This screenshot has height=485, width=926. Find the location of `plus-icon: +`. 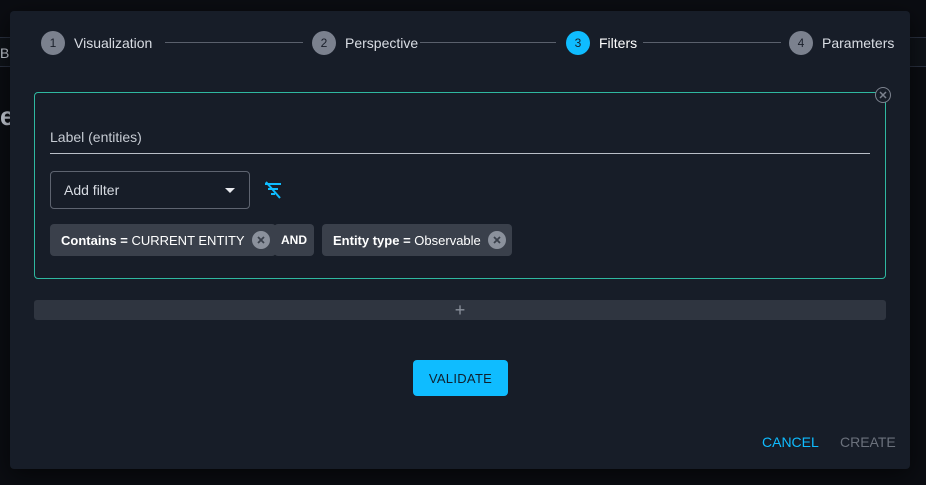

plus-icon: + is located at coordinates (460, 310).